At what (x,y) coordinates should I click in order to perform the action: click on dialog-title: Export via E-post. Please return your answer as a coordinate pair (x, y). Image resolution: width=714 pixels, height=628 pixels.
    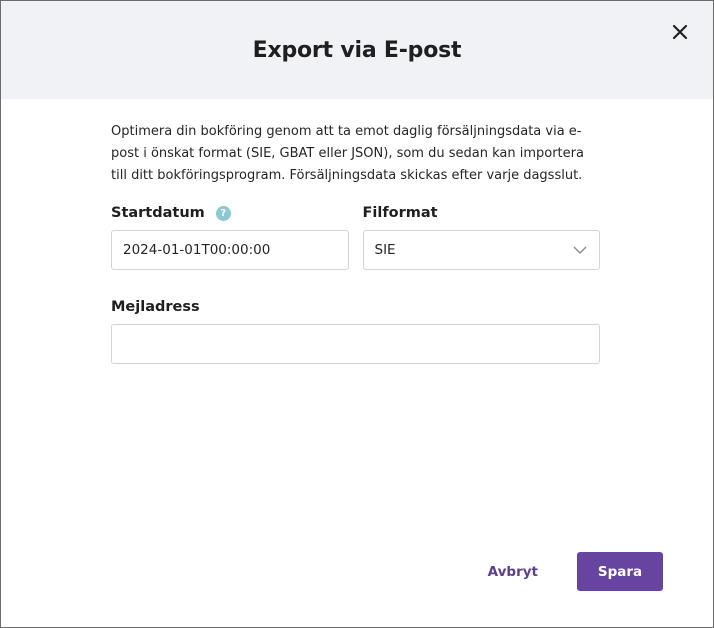
    Looking at the image, I should click on (357, 50).